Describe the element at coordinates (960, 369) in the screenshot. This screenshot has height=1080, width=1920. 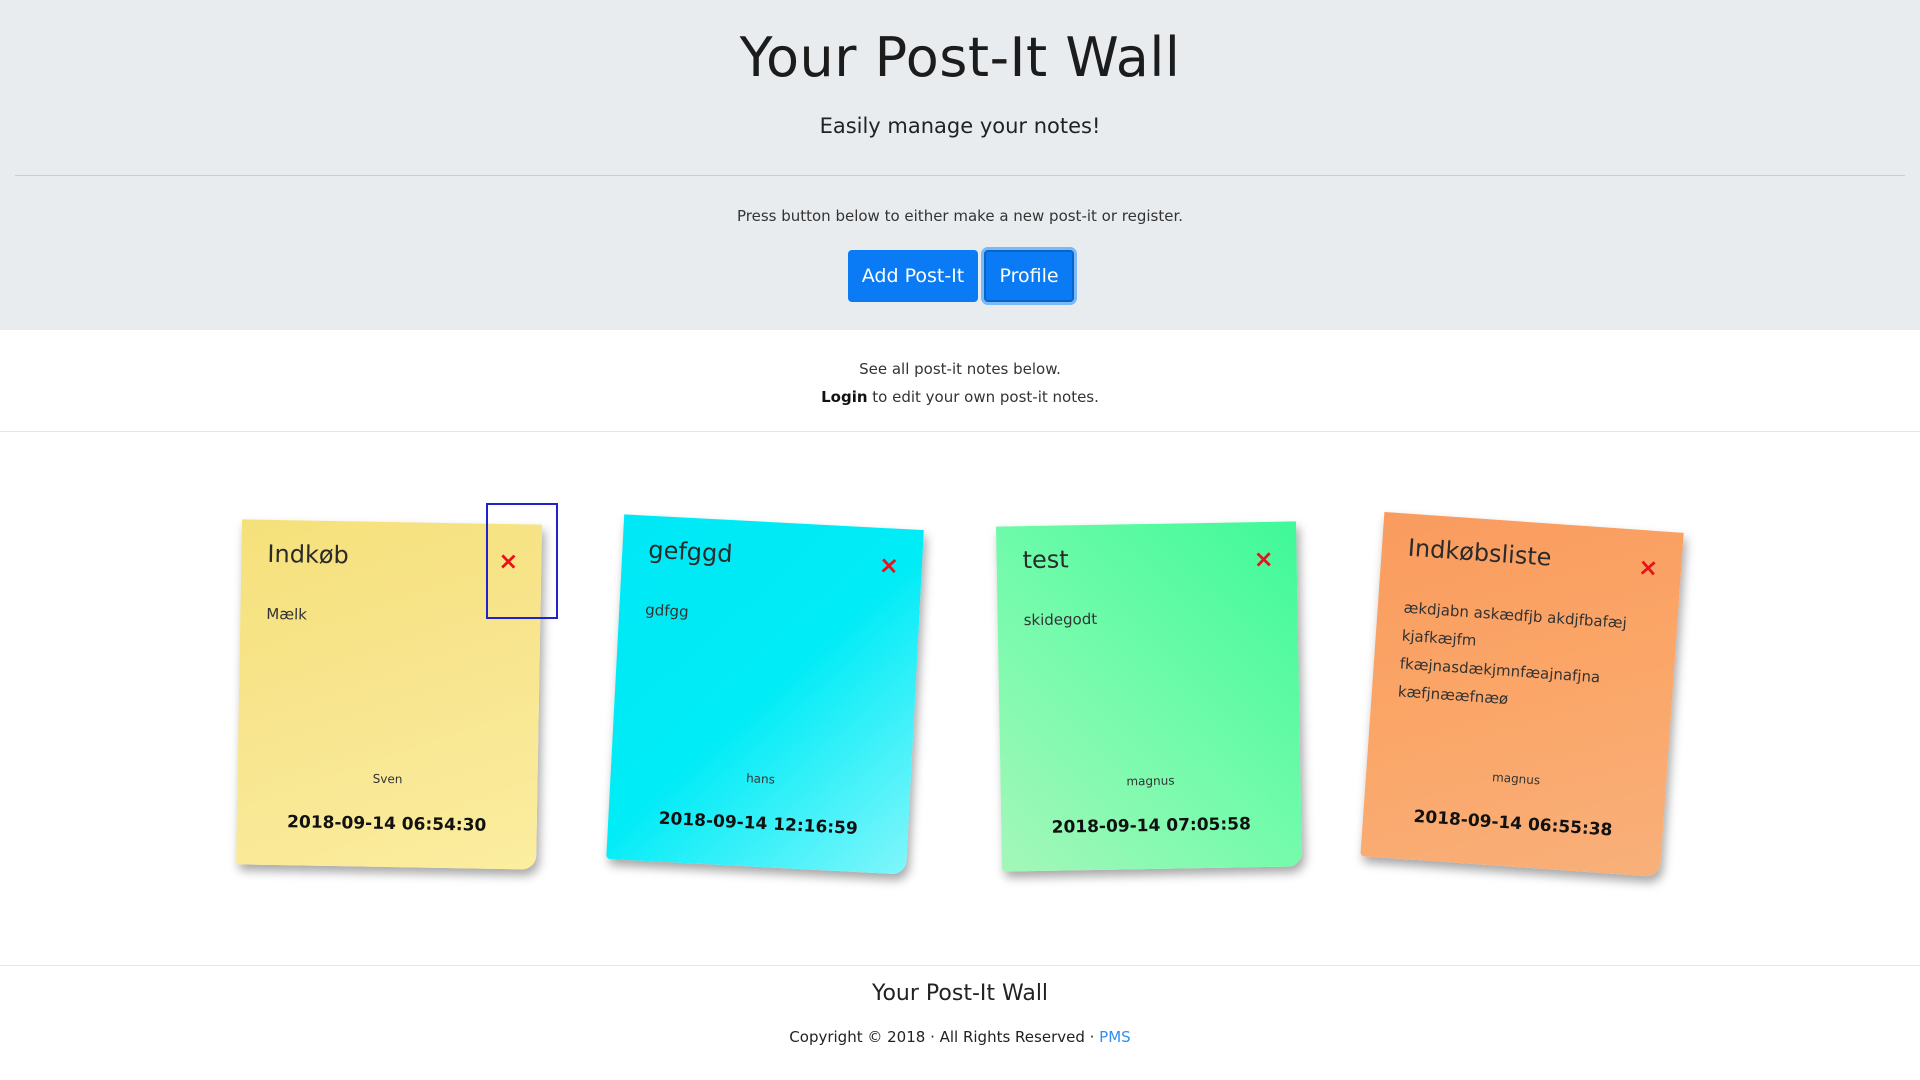
I see `info-text-see-all: See all post-it notes below.` at that location.